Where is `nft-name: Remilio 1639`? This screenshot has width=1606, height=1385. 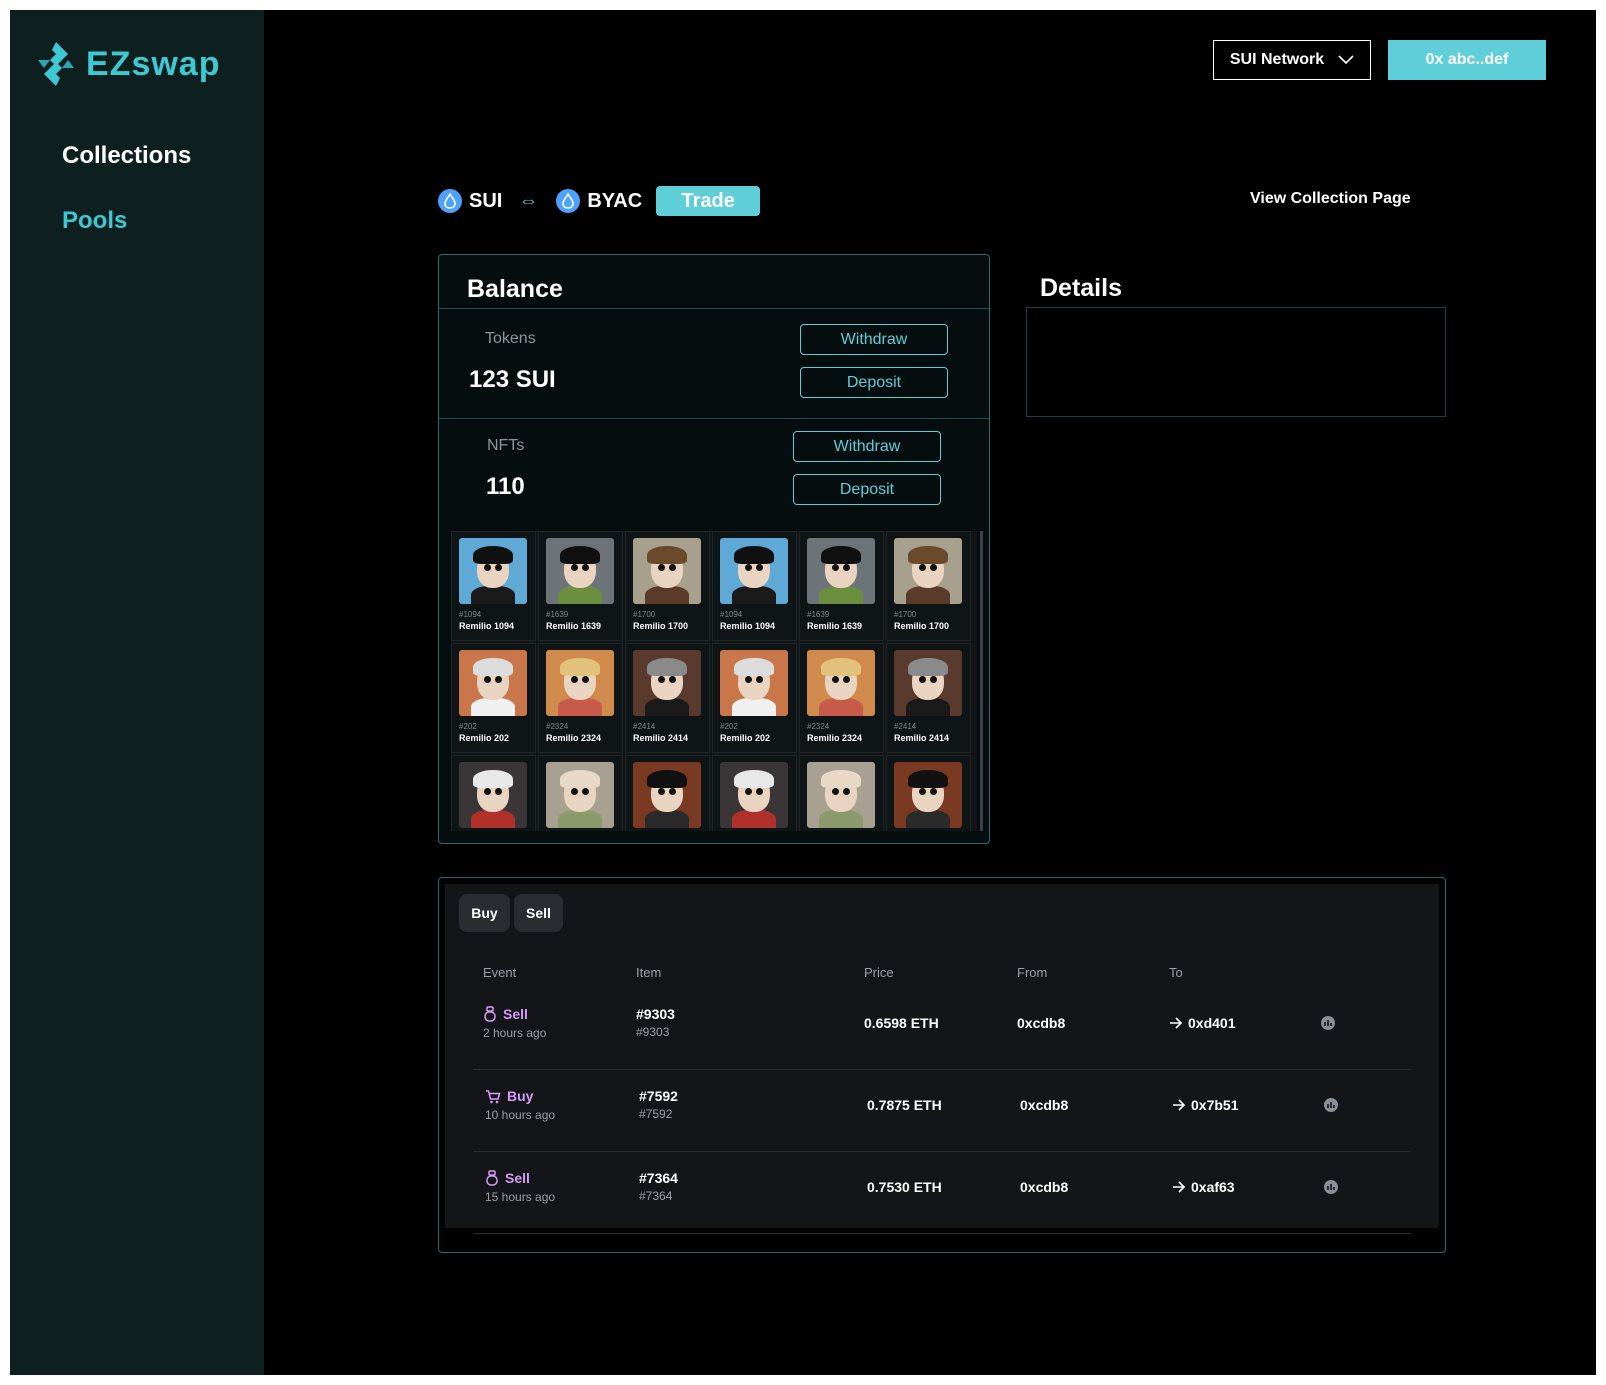 nft-name: Remilio 1639 is located at coordinates (574, 626).